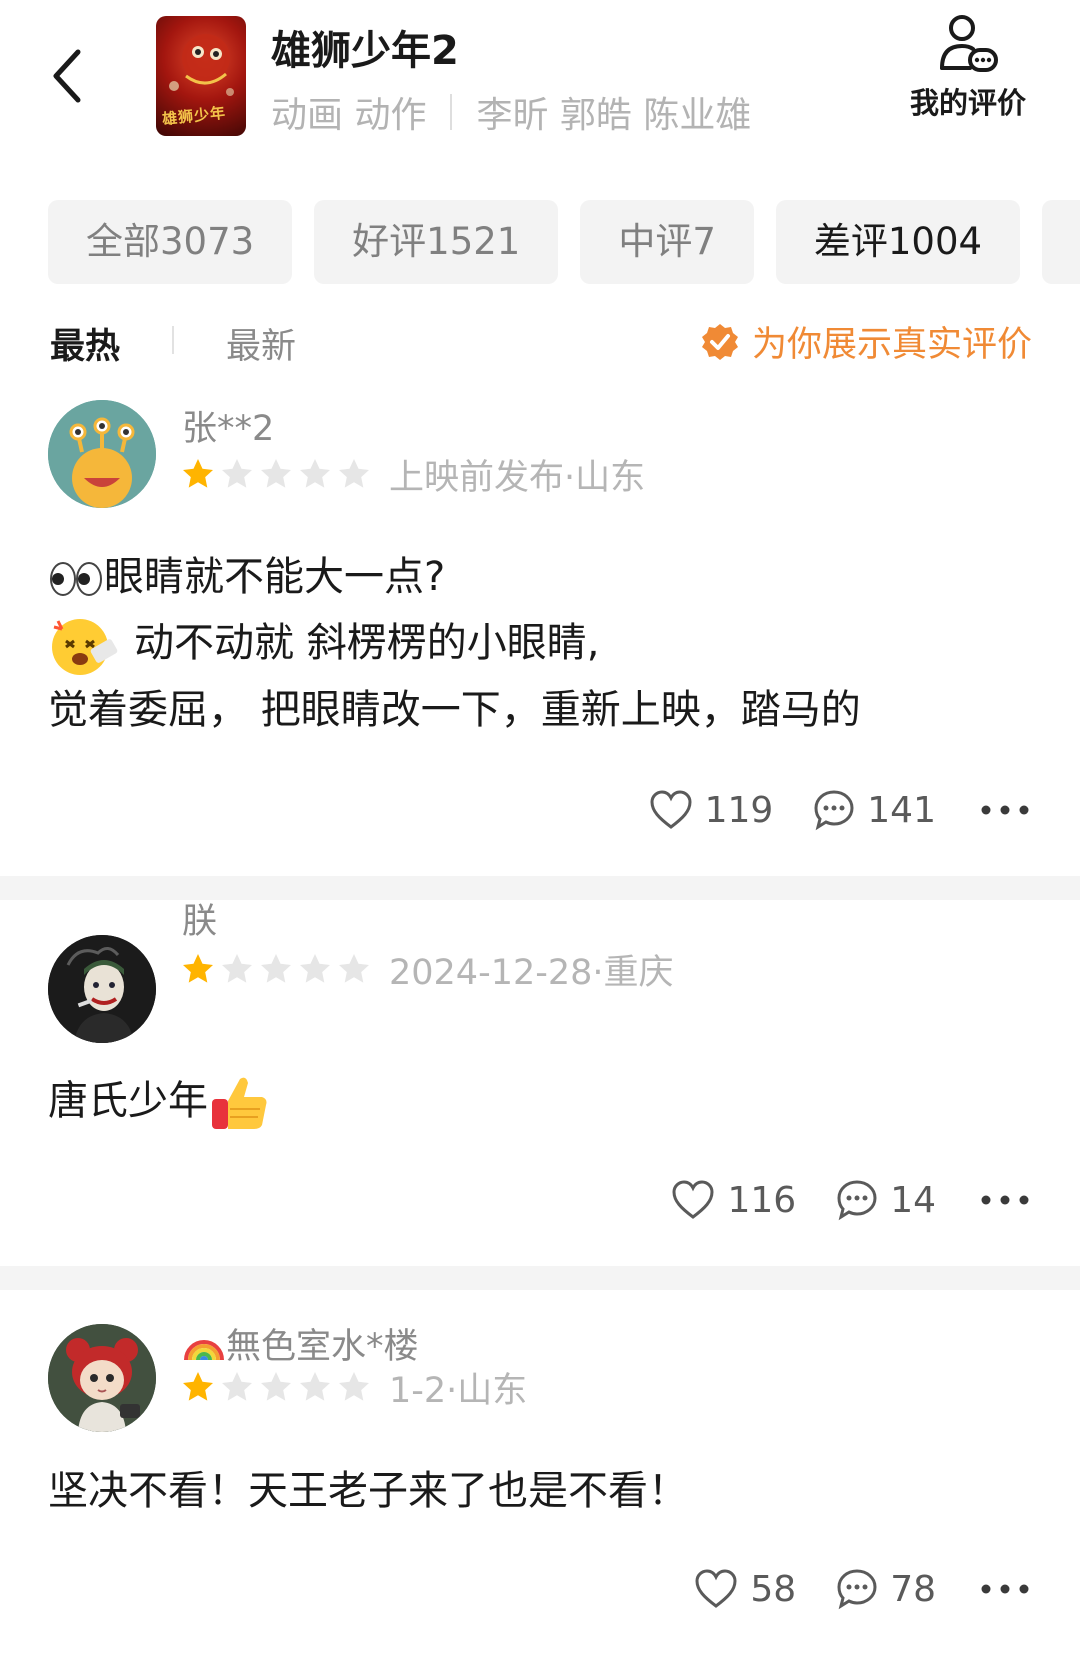 This screenshot has height=1655, width=1080. I want to click on review-body: 唐氏少年, so click(160, 1101).